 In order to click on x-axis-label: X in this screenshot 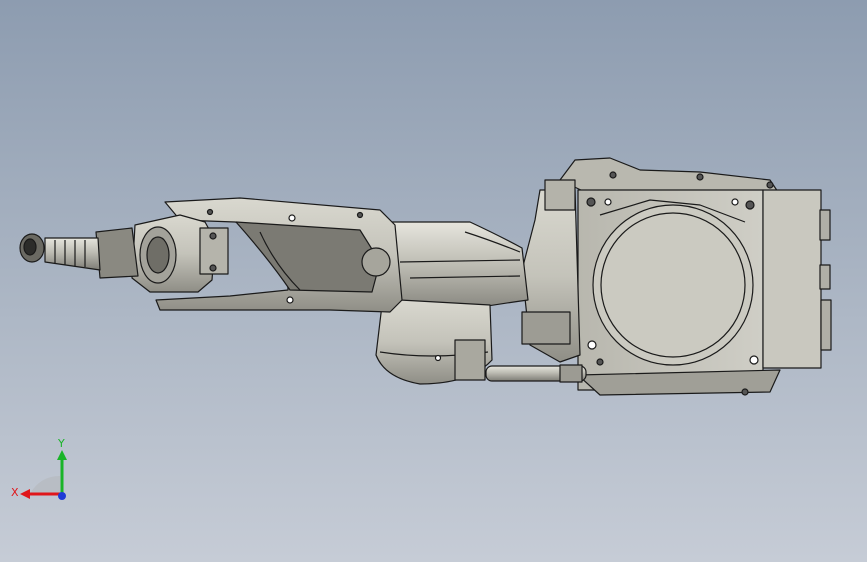, I will do `click(15, 492)`.